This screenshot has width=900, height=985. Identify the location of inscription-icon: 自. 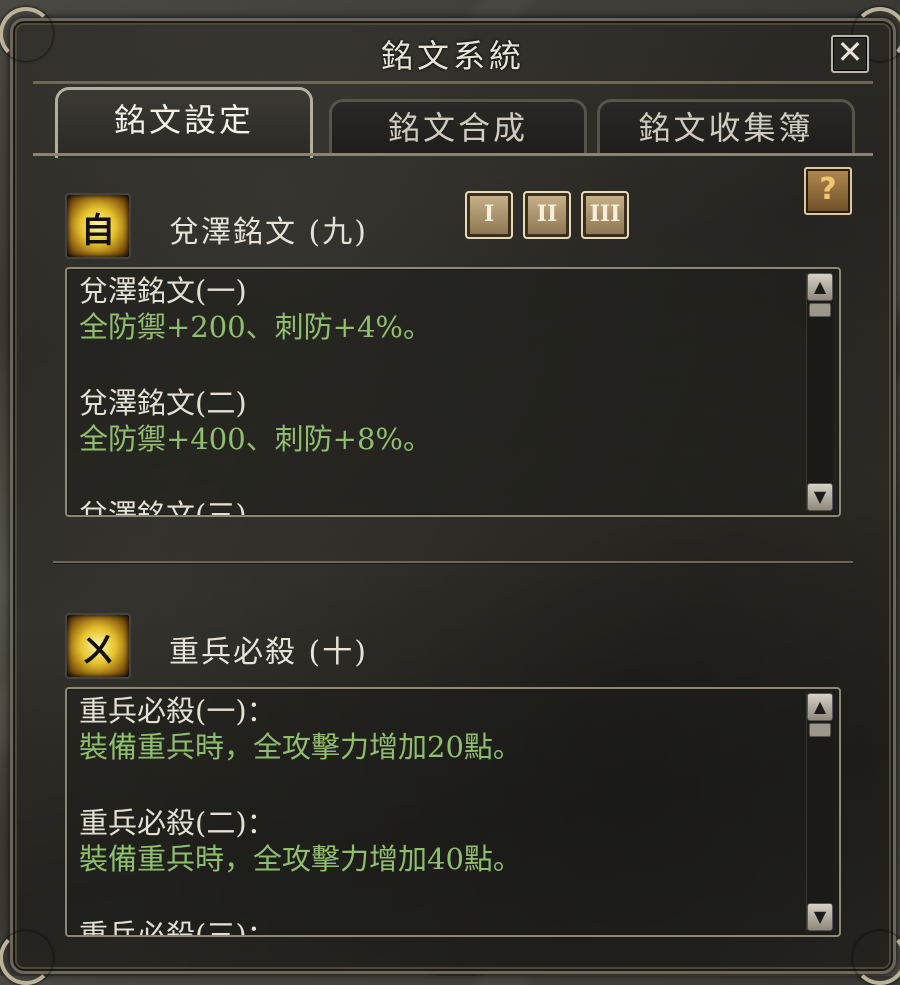
(98, 226).